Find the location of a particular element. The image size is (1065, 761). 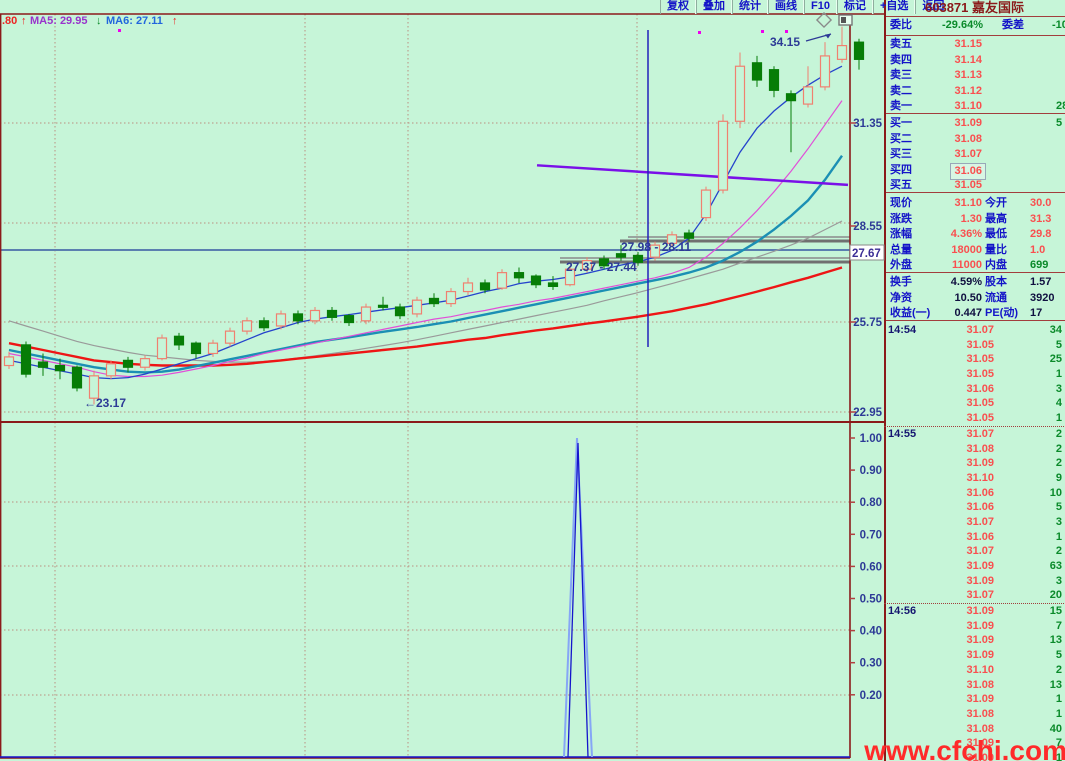

tick-row: 31.05 25 is located at coordinates (974, 359).